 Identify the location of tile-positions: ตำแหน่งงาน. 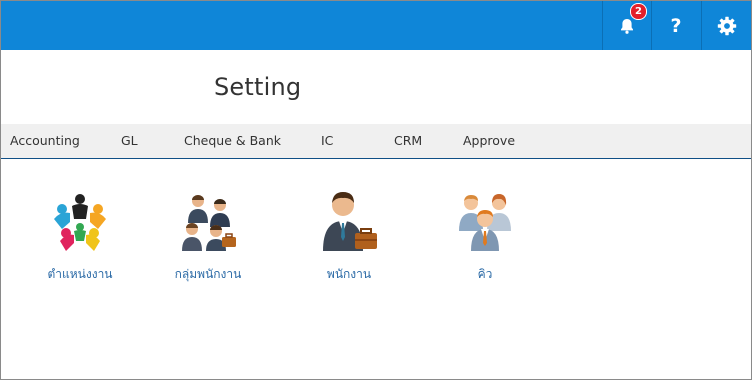
(80, 236).